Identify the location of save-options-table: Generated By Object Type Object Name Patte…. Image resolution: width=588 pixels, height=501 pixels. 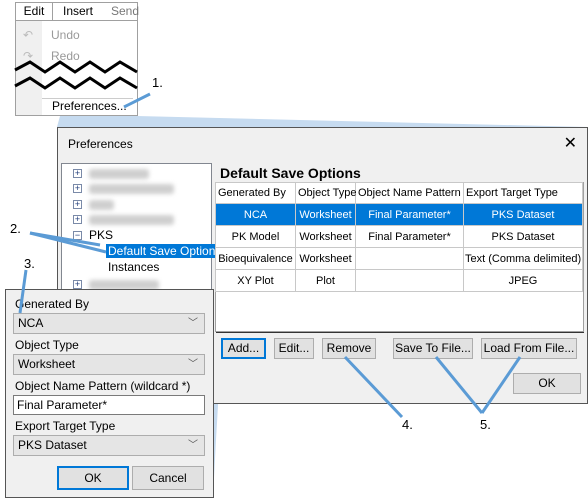
(399, 237).